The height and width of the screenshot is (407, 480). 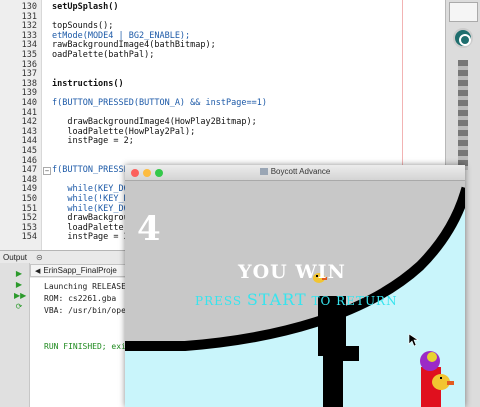 What do you see at coordinates (47, 171) in the screenshot?
I see `fold-toggle-icon: −` at bounding box center [47, 171].